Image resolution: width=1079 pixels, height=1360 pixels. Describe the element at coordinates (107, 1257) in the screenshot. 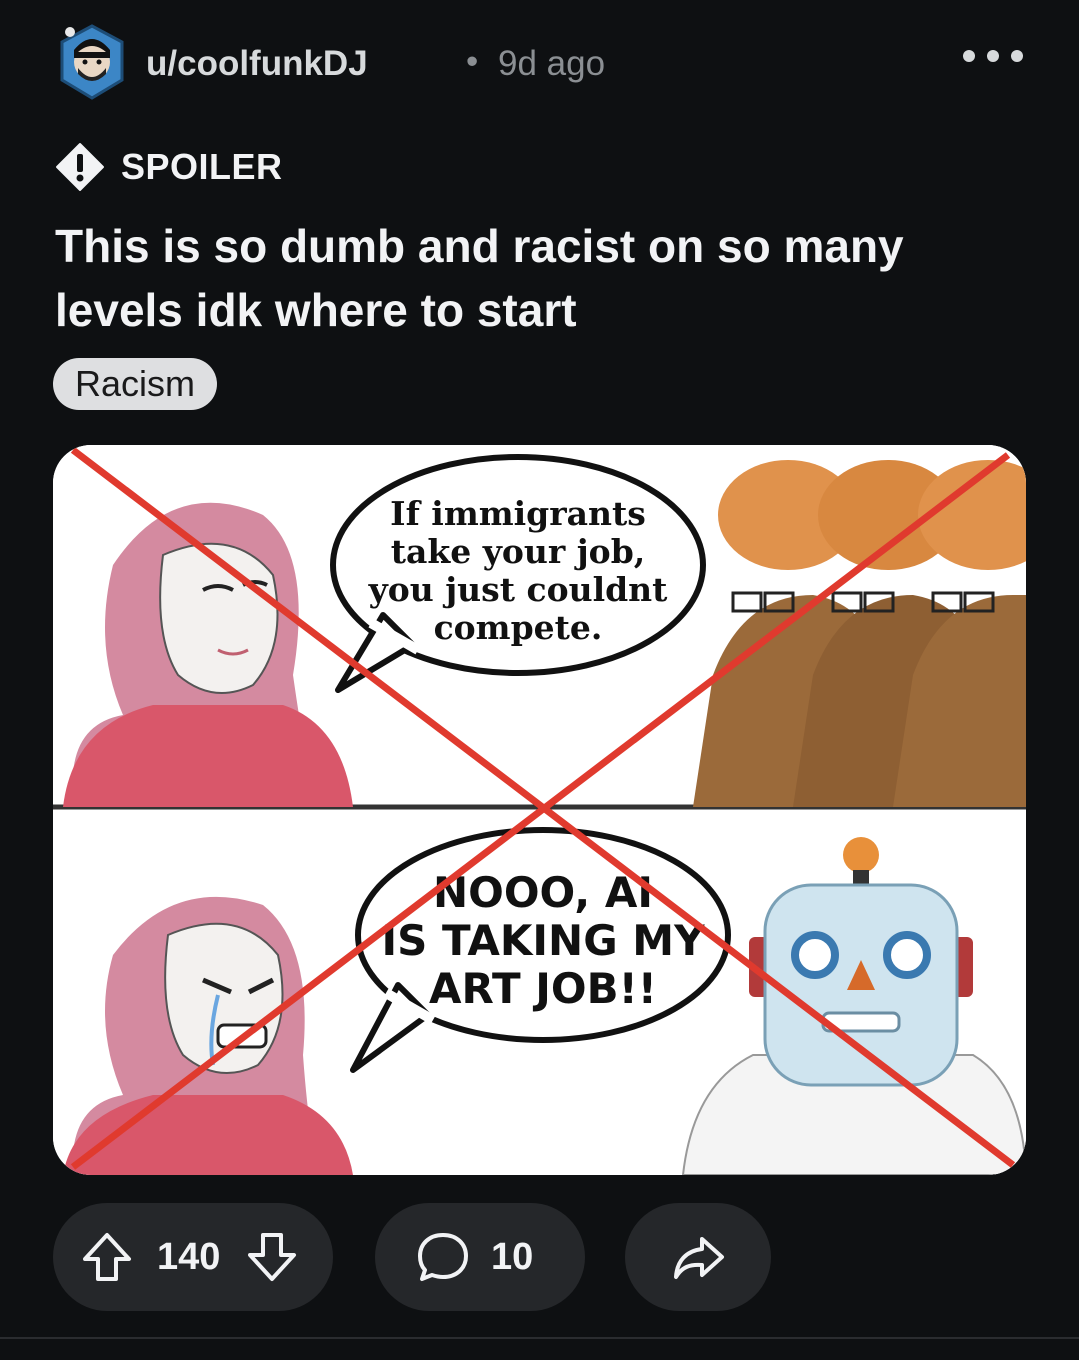

I see `upvote-icon` at that location.